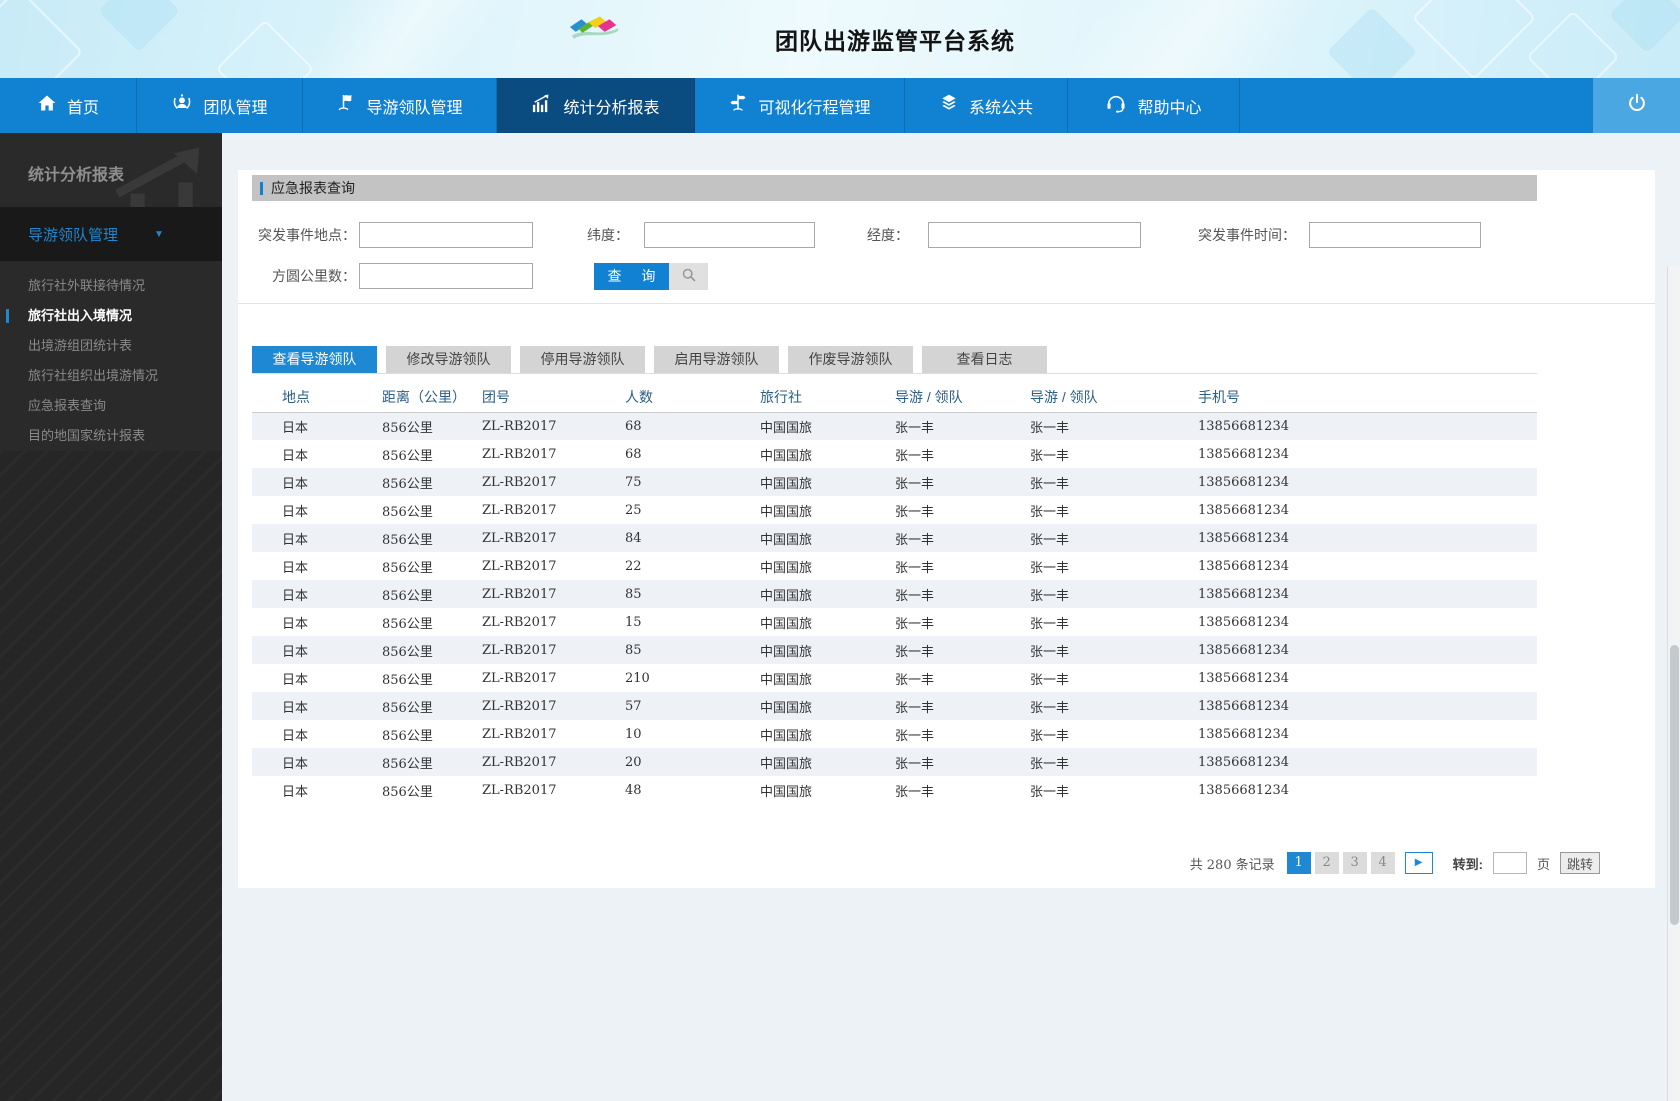  Describe the element at coordinates (1674, 785) in the screenshot. I see `scrollbar-thumb` at that location.